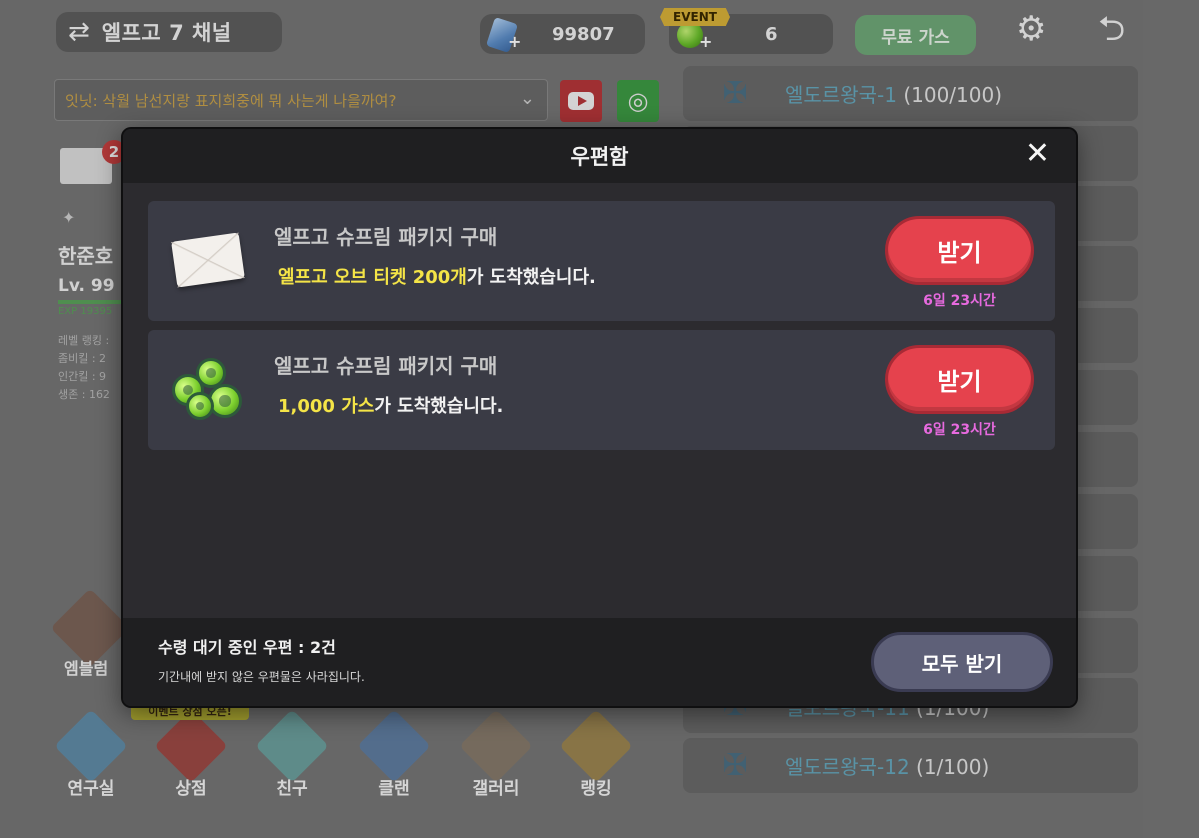 Image resolution: width=1199 pixels, height=838 pixels. I want to click on nav-friends: 친구, so click(292, 760).